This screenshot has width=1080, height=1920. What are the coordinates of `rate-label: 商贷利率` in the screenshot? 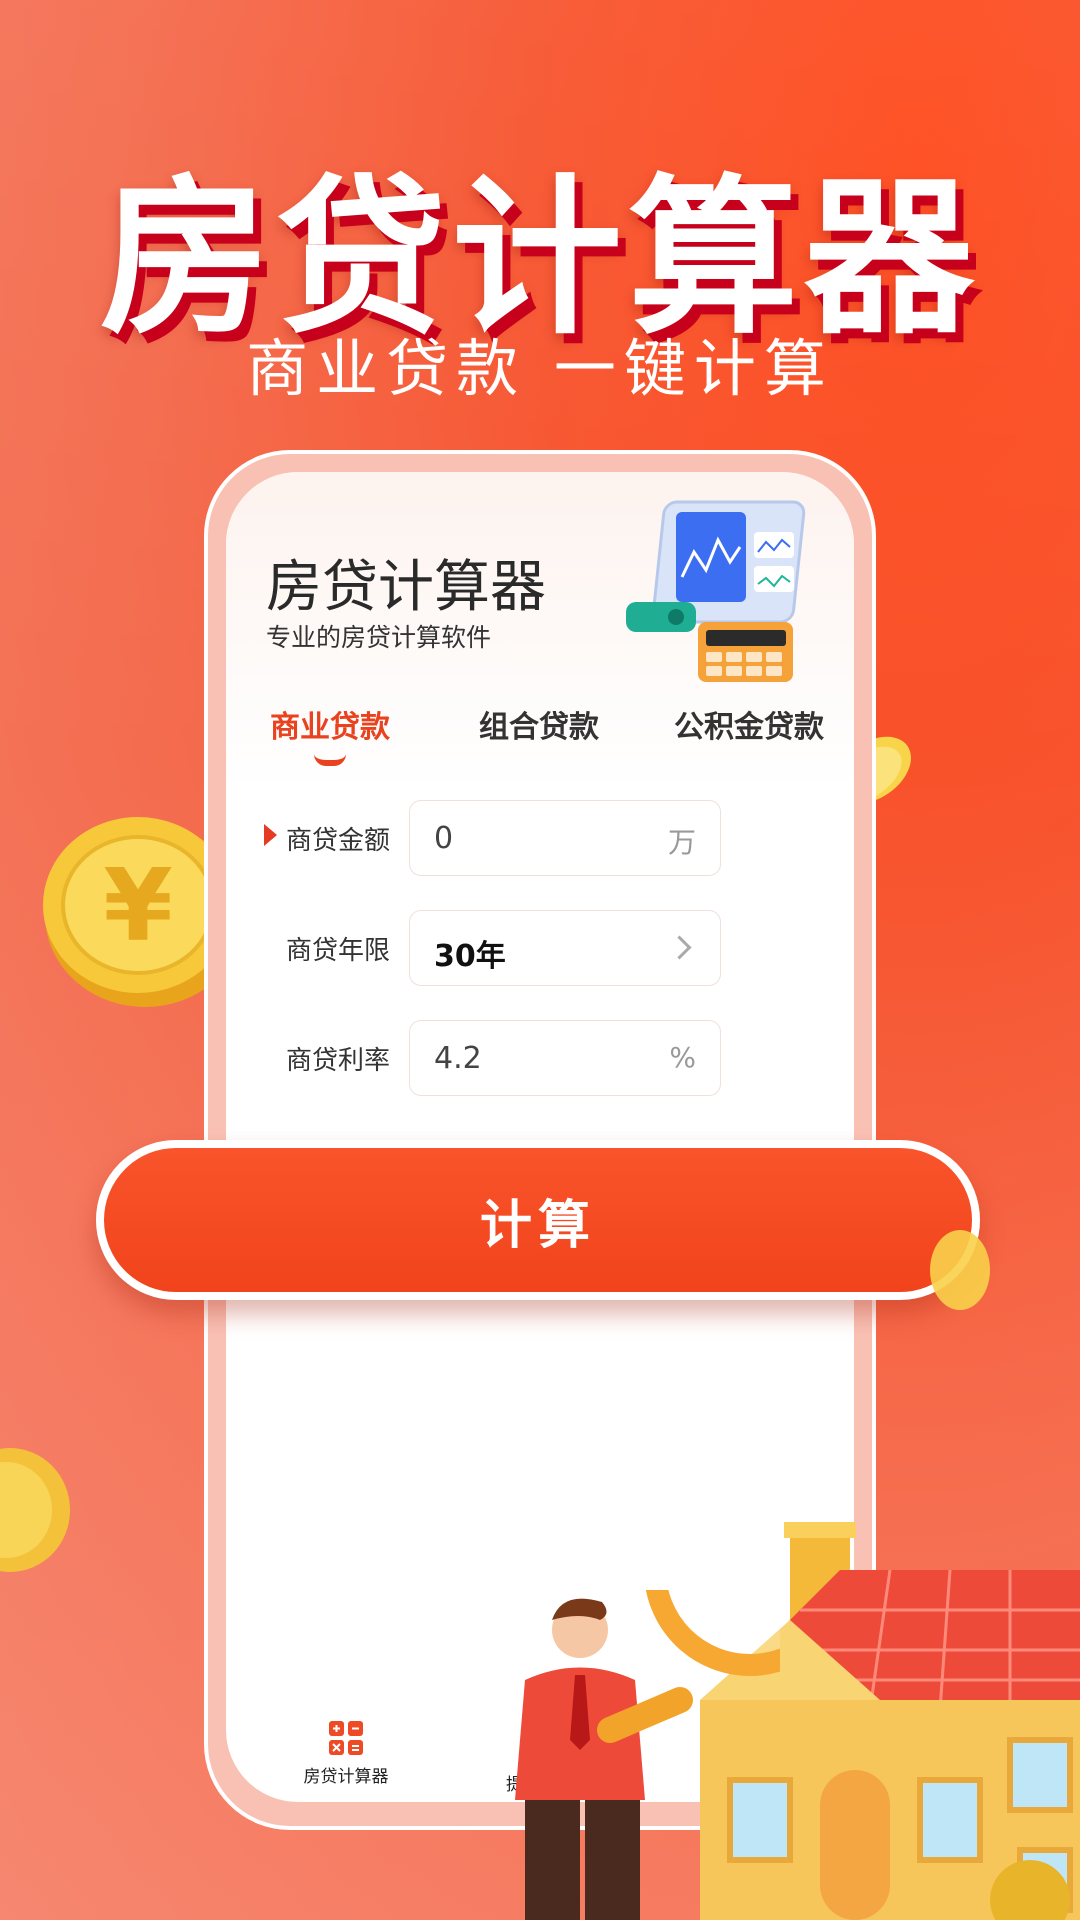 It's located at (338, 1061).